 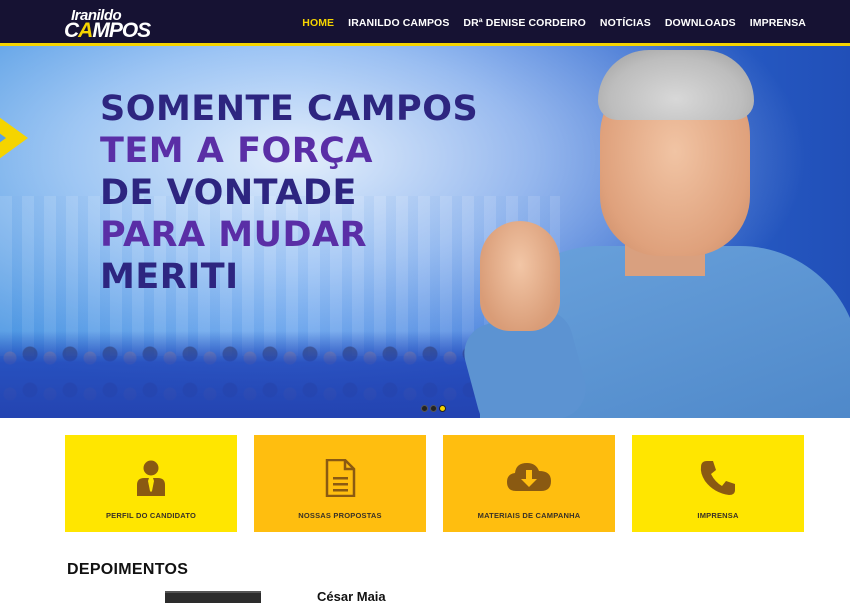 What do you see at coordinates (700, 23) in the screenshot?
I see `nav-item-downloads: DOWNLOADS` at bounding box center [700, 23].